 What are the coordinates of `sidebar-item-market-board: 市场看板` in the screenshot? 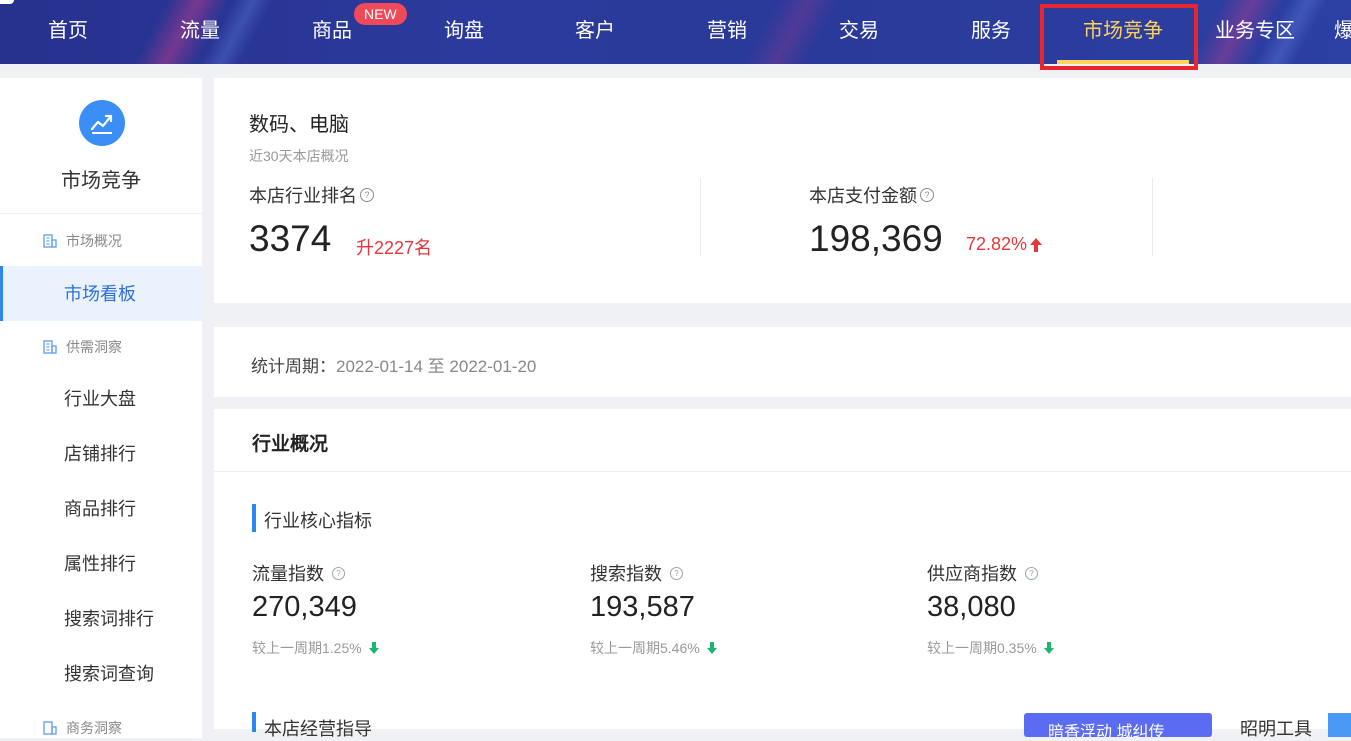 It's located at (100, 294).